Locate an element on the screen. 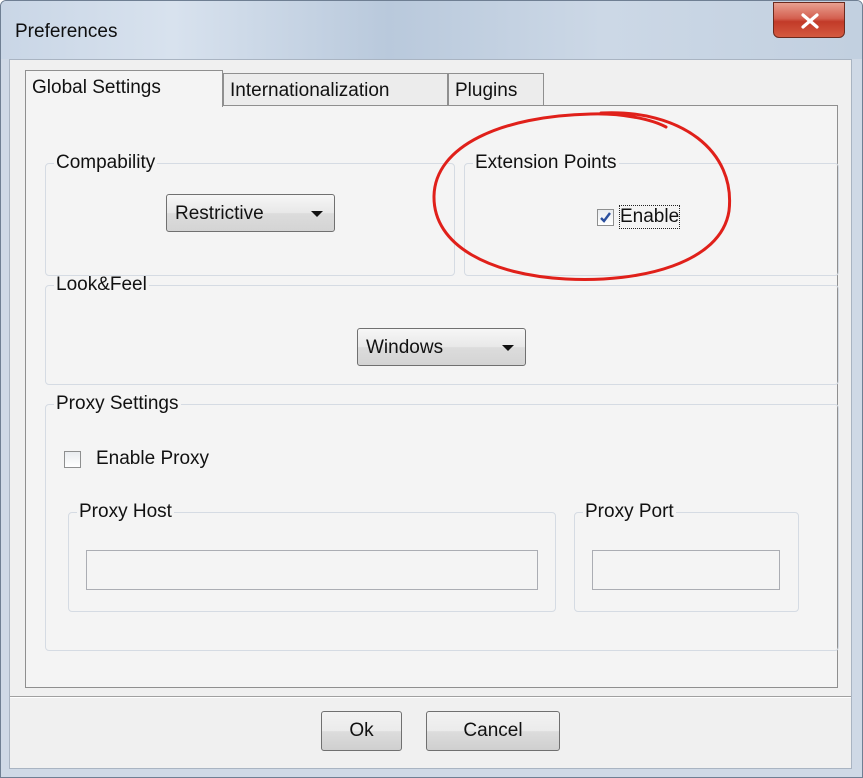 This screenshot has height=778, width=863. tab-label: Internationalization is located at coordinates (310, 90).